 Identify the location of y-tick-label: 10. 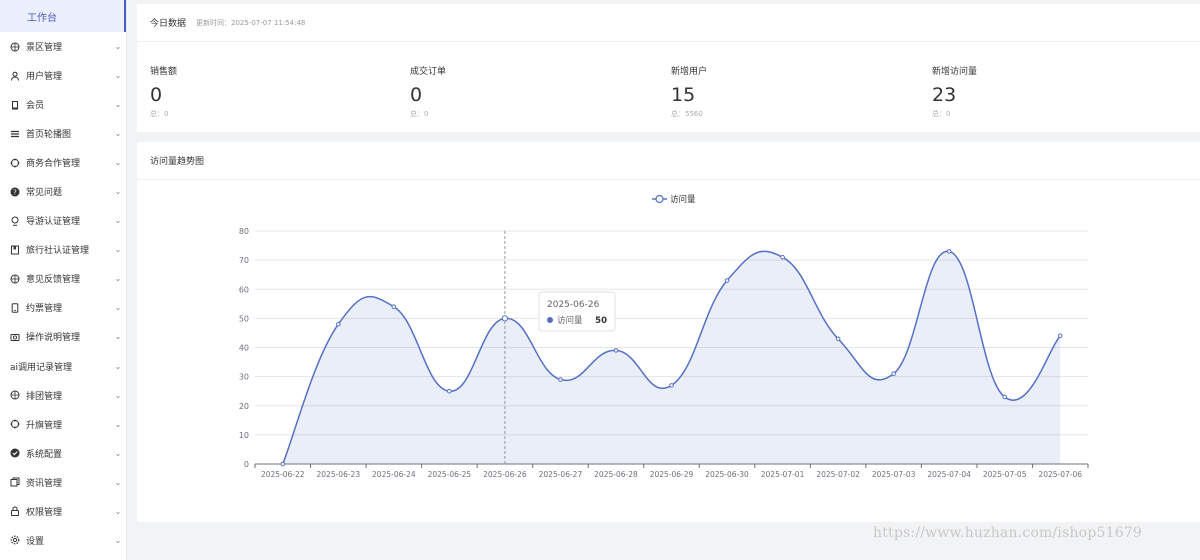
(244, 435).